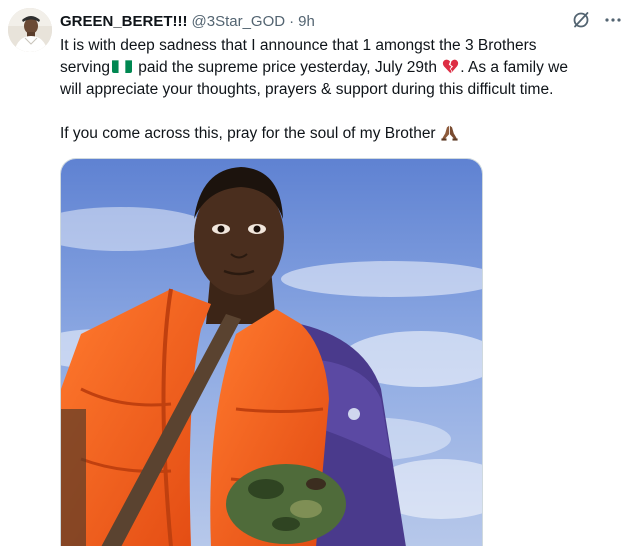  What do you see at coordinates (514, 67) in the screenshot?
I see `tweet-text-fragment: . As a family we` at bounding box center [514, 67].